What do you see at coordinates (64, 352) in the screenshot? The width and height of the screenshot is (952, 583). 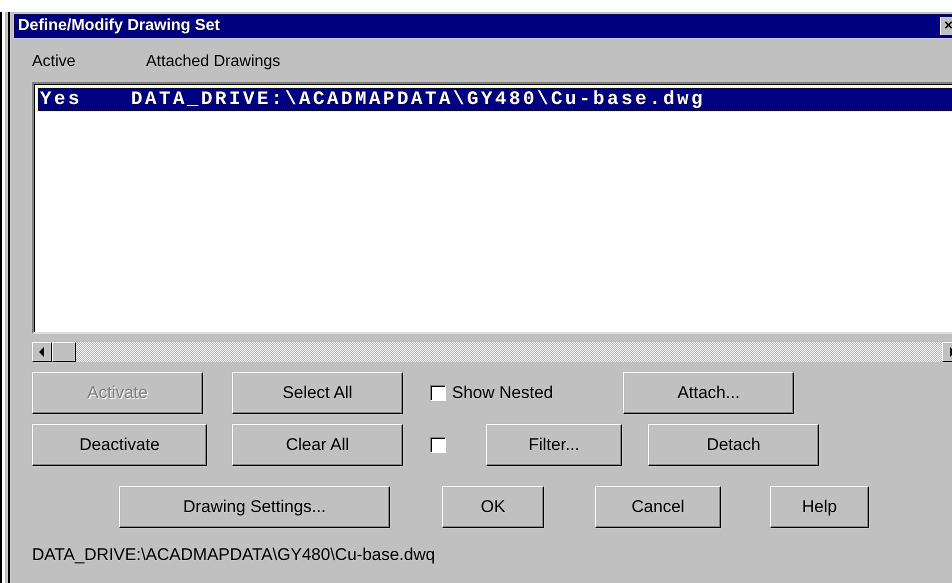 I see `scroll-thumb` at bounding box center [64, 352].